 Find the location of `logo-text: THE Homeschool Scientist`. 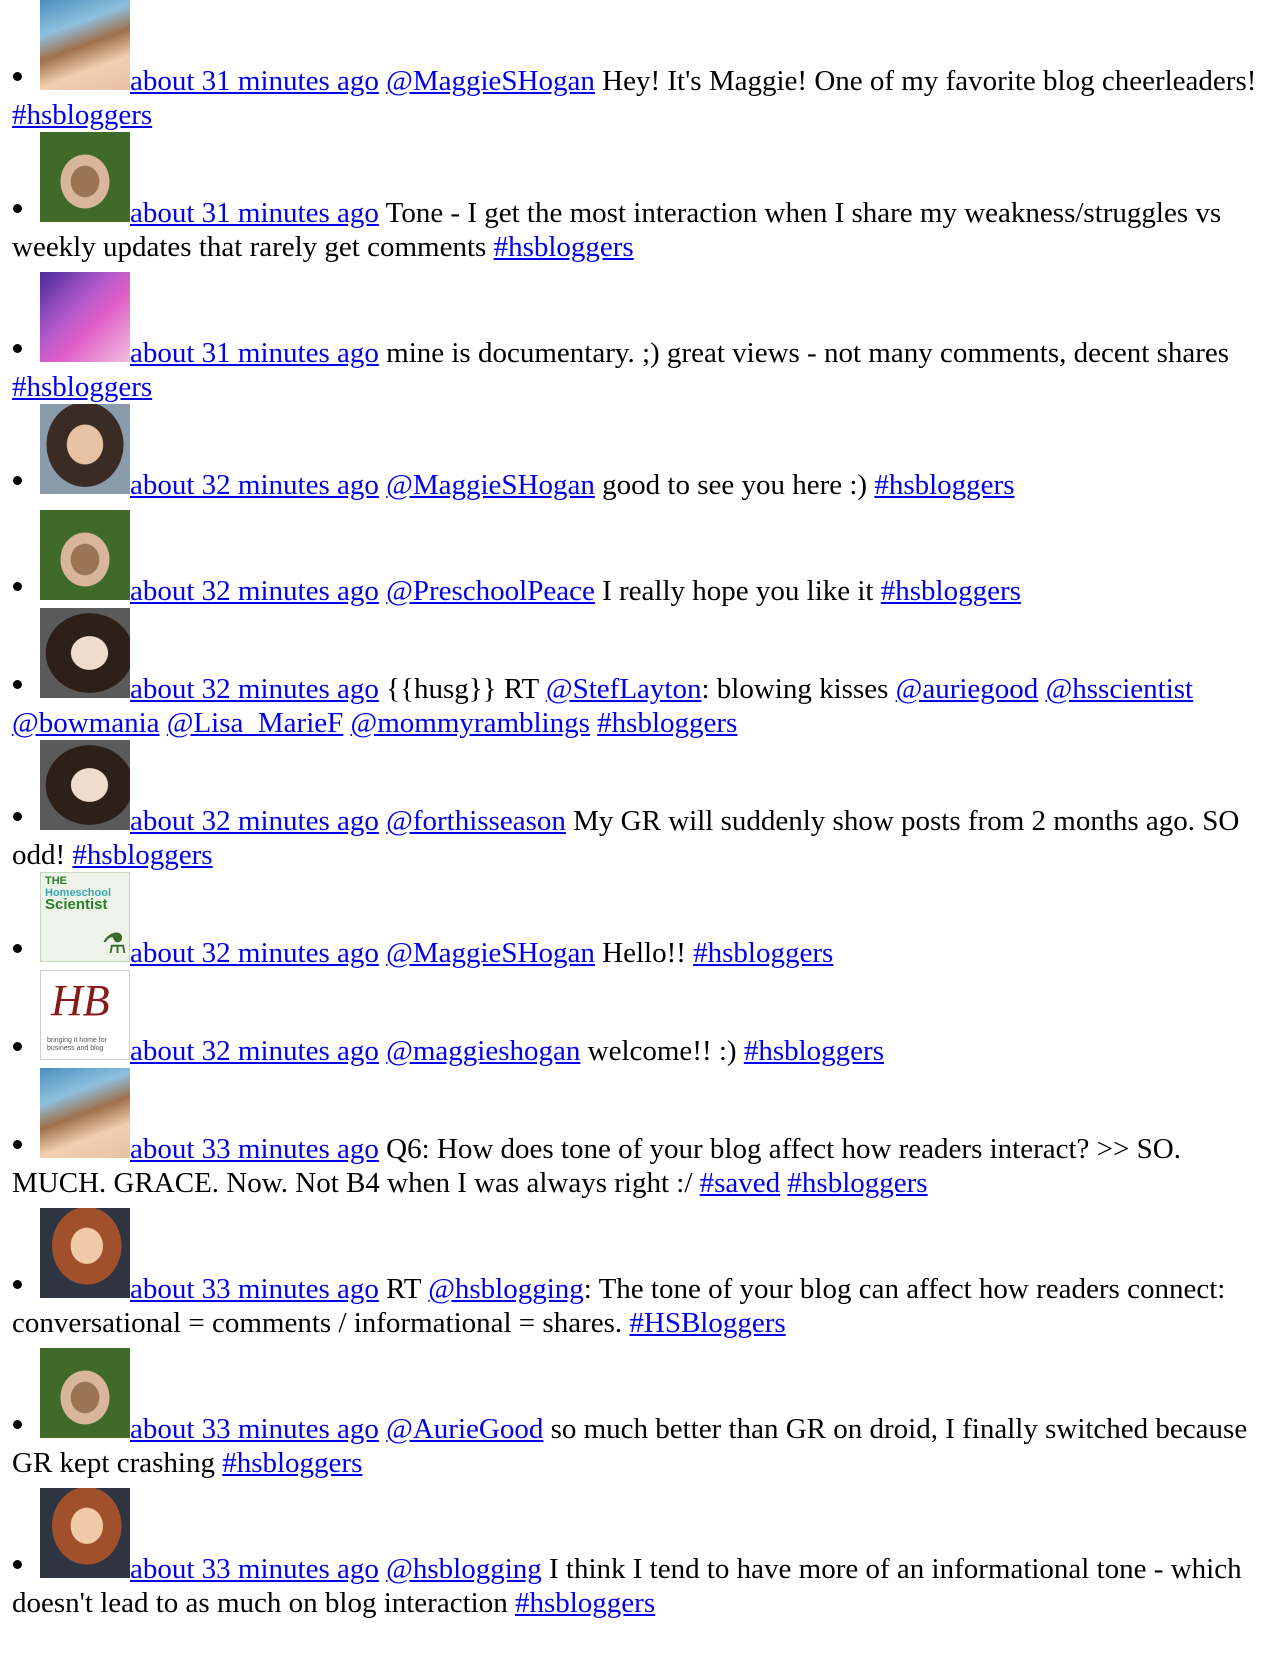

logo-text: THE Homeschool Scientist is located at coordinates (78, 893).